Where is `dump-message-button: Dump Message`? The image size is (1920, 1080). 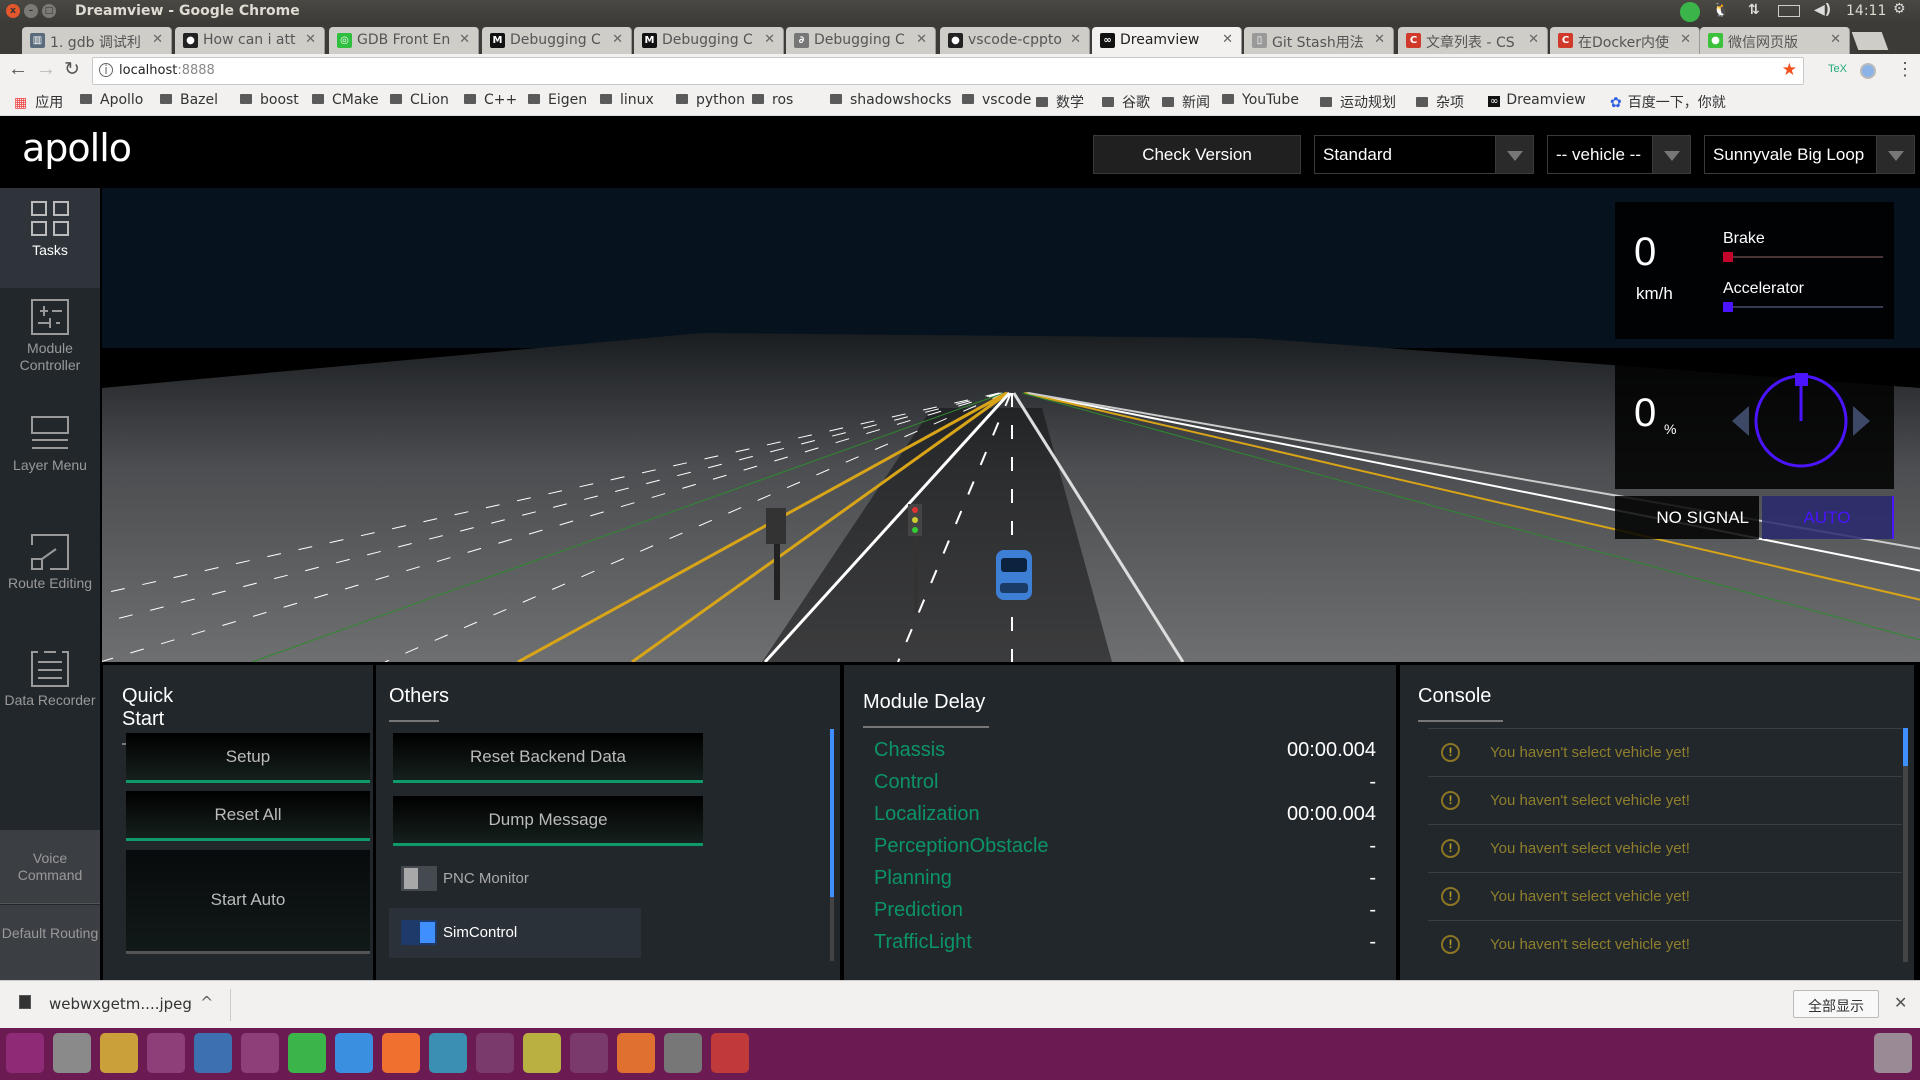
dump-message-button: Dump Message is located at coordinates (548, 821).